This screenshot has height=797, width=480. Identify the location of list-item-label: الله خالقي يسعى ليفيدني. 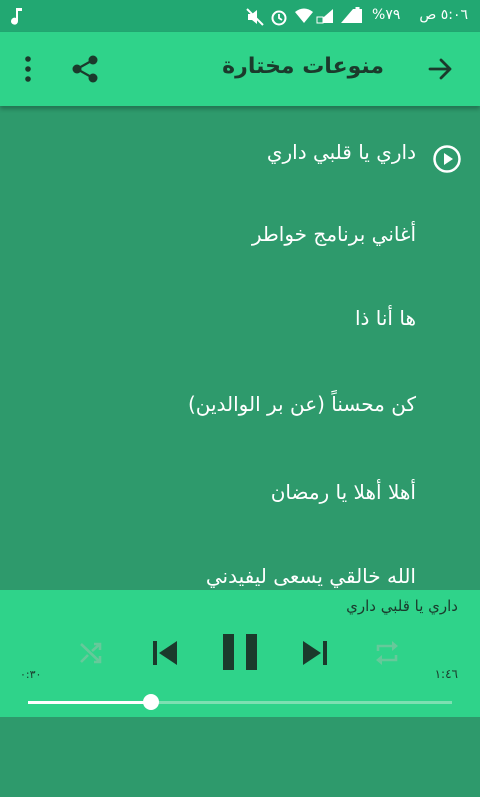
(310, 576).